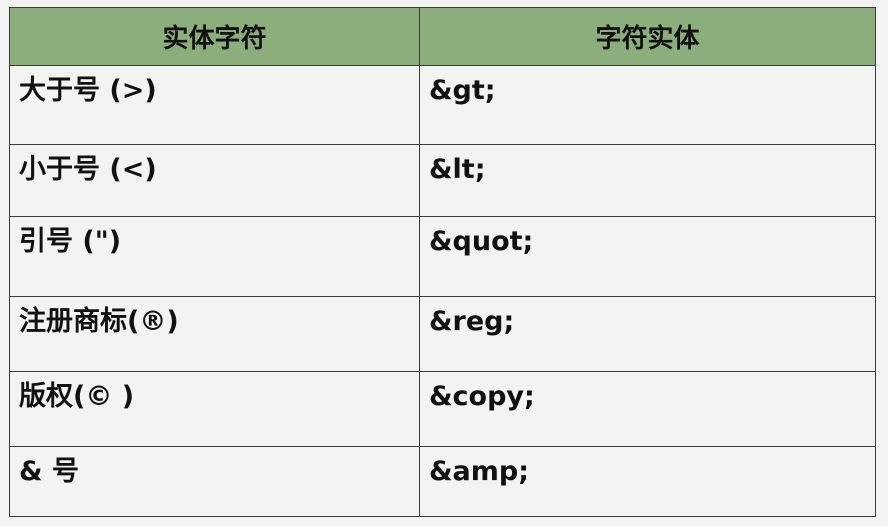 This screenshot has height=526, width=888. What do you see at coordinates (647, 36) in the screenshot?
I see `header-entity: 字符实体` at bounding box center [647, 36].